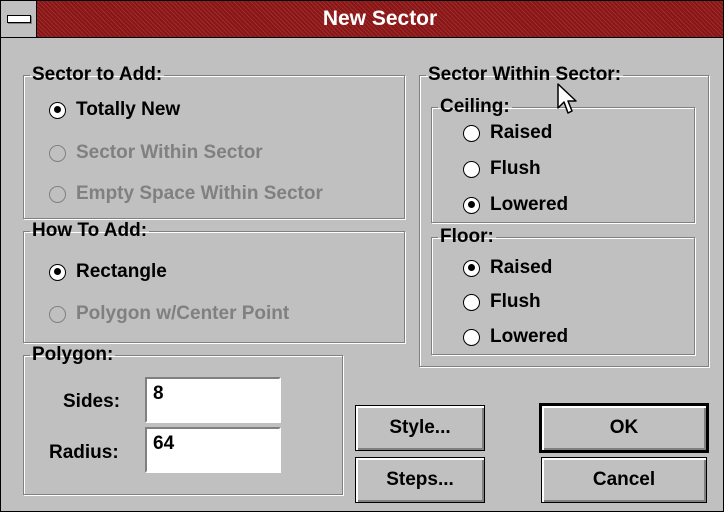 The width and height of the screenshot is (726, 514). What do you see at coordinates (380, 18) in the screenshot?
I see `window-title: New Sector` at bounding box center [380, 18].